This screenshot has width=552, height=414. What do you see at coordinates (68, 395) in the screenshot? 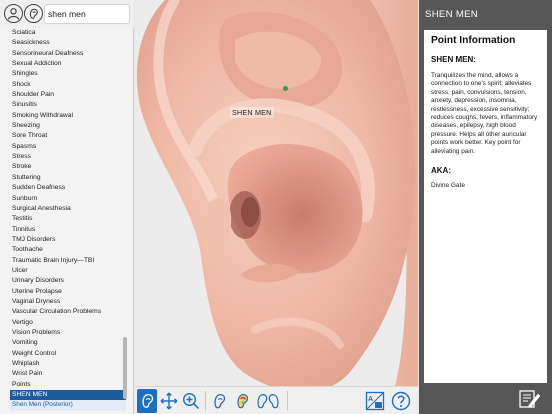
I see `list-item-selected: SHEN MEN` at bounding box center [68, 395].